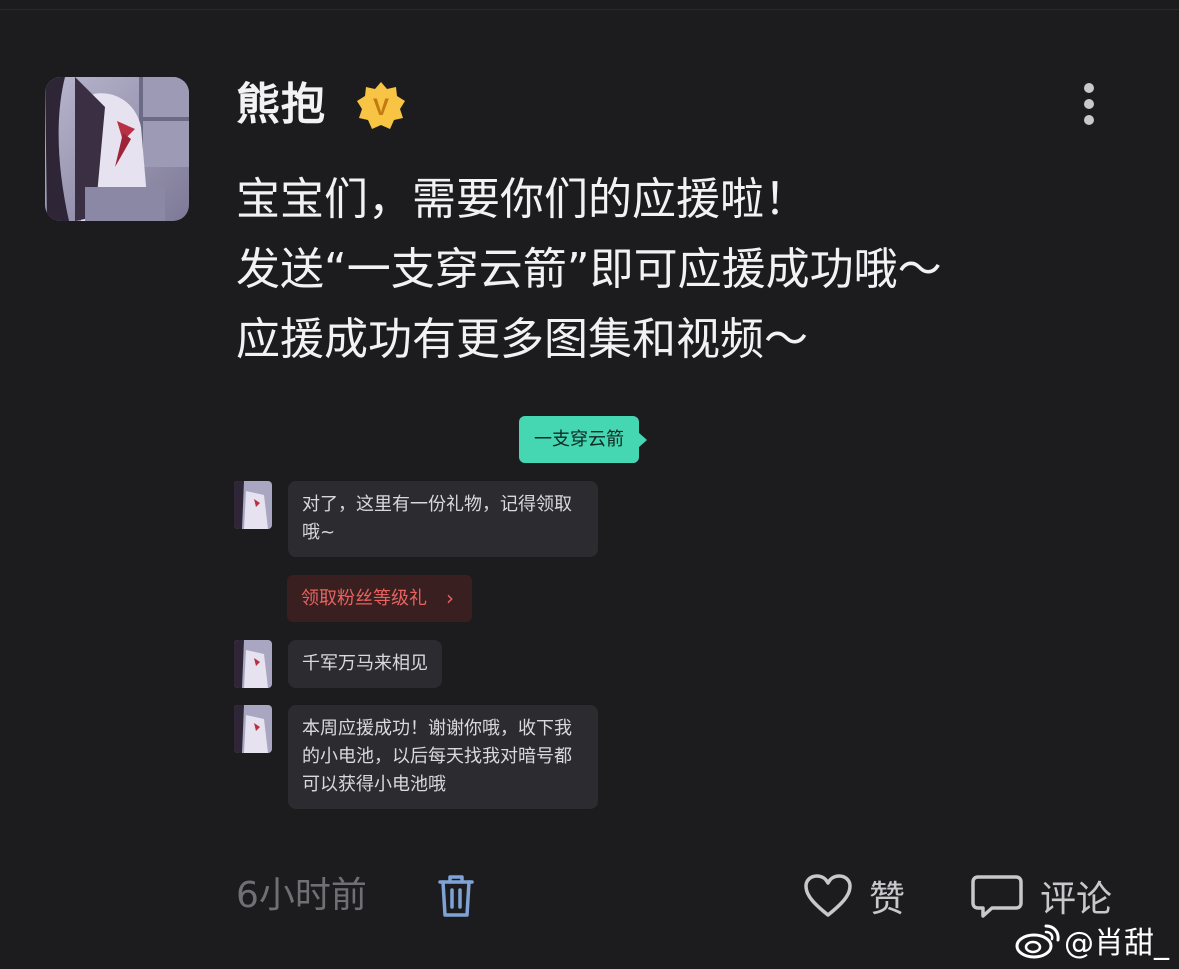 This screenshot has width=1179, height=969. I want to click on post-line: 发送“一支穿云箭”即可应援成功哦～, so click(589, 269).